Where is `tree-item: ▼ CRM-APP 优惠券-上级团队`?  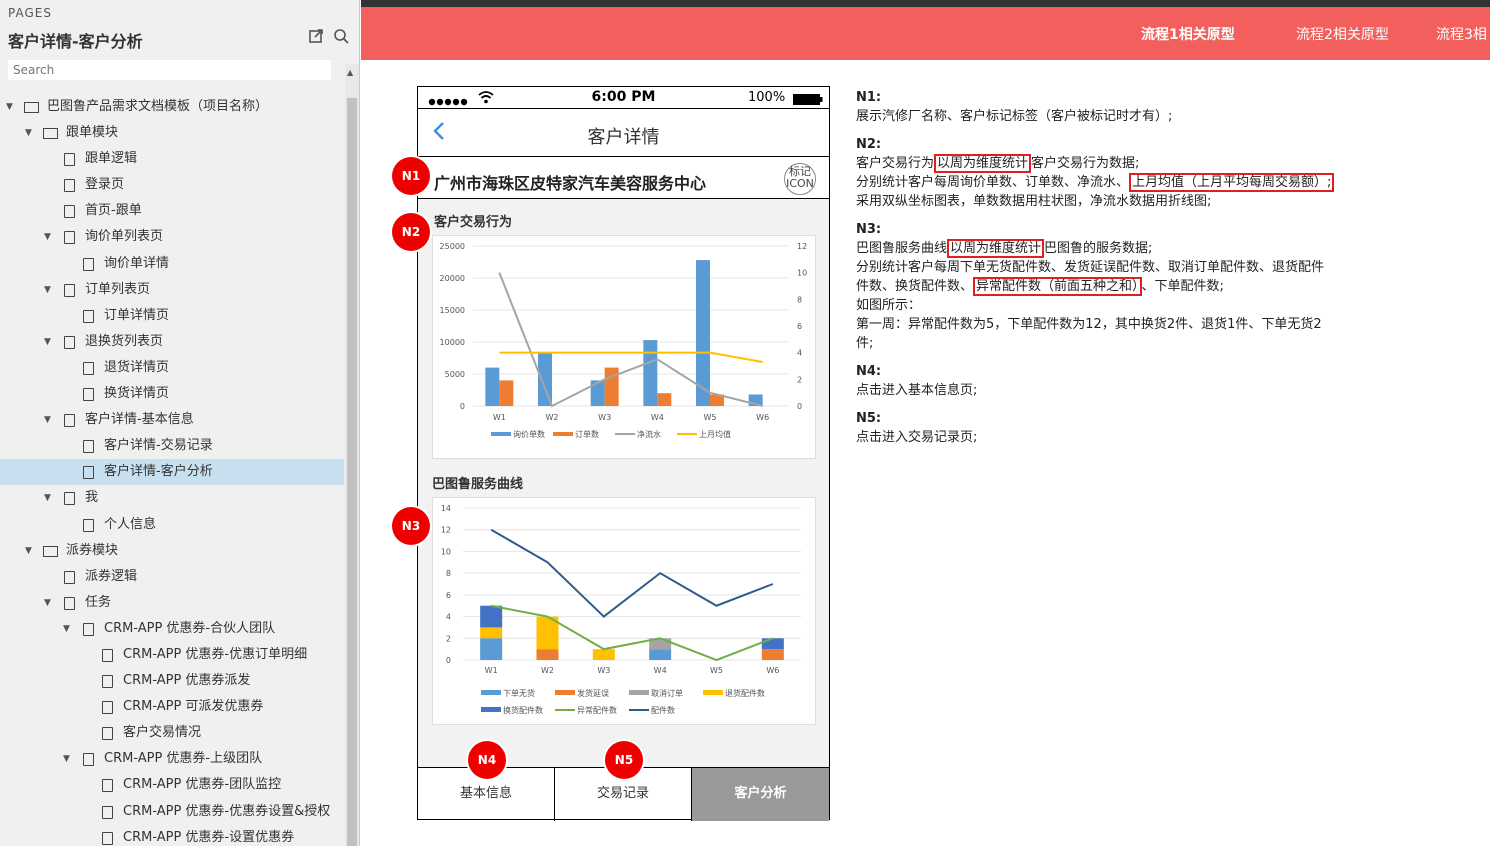
tree-item: ▼ CRM-APP 优惠券-上级团队 is located at coordinates (172, 759).